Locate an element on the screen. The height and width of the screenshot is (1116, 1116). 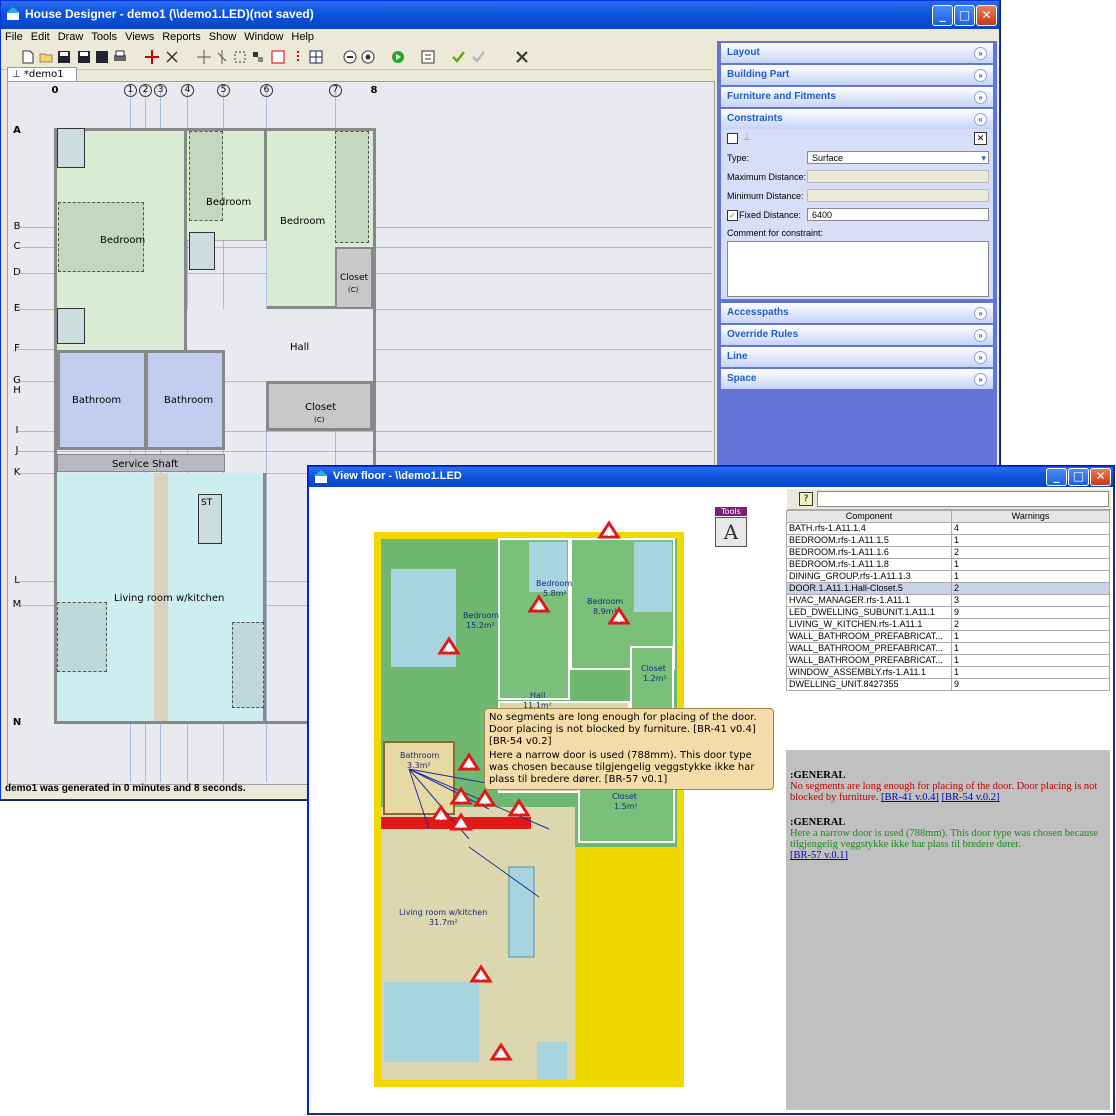
section-constraints: Constraints « is located at coordinates (857, 119).